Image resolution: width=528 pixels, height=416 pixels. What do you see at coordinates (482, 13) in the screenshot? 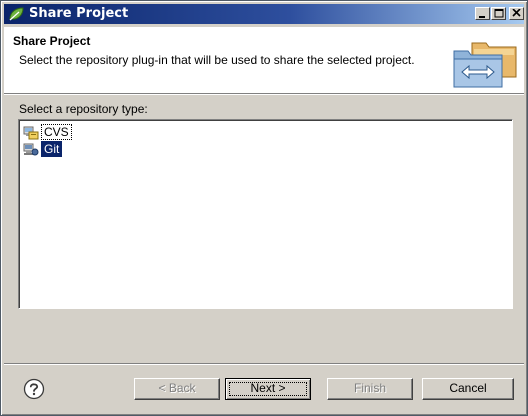
I see `minimize-button` at bounding box center [482, 13].